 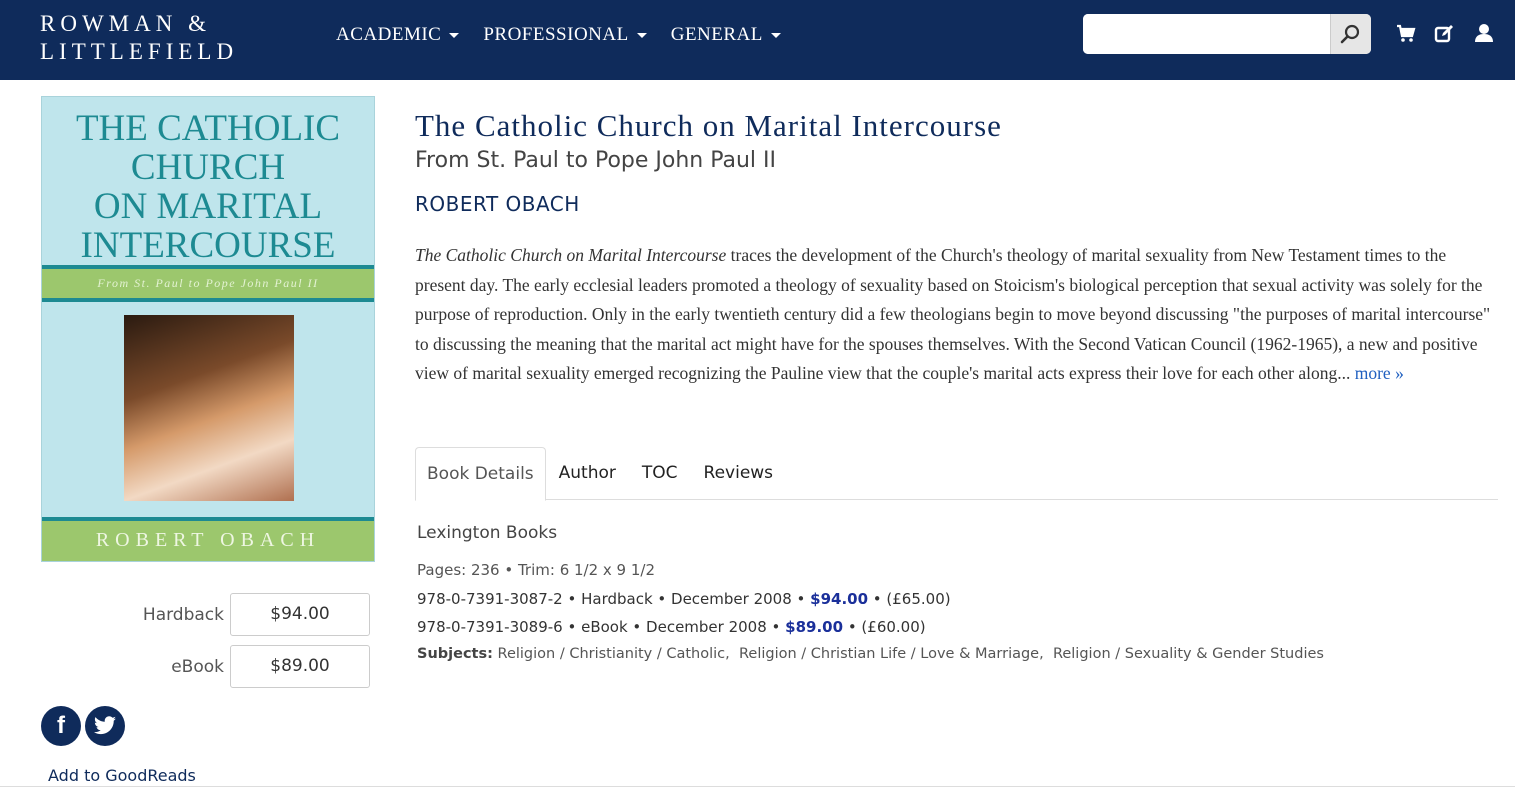 I want to click on search-icon, so click(x=1350, y=34).